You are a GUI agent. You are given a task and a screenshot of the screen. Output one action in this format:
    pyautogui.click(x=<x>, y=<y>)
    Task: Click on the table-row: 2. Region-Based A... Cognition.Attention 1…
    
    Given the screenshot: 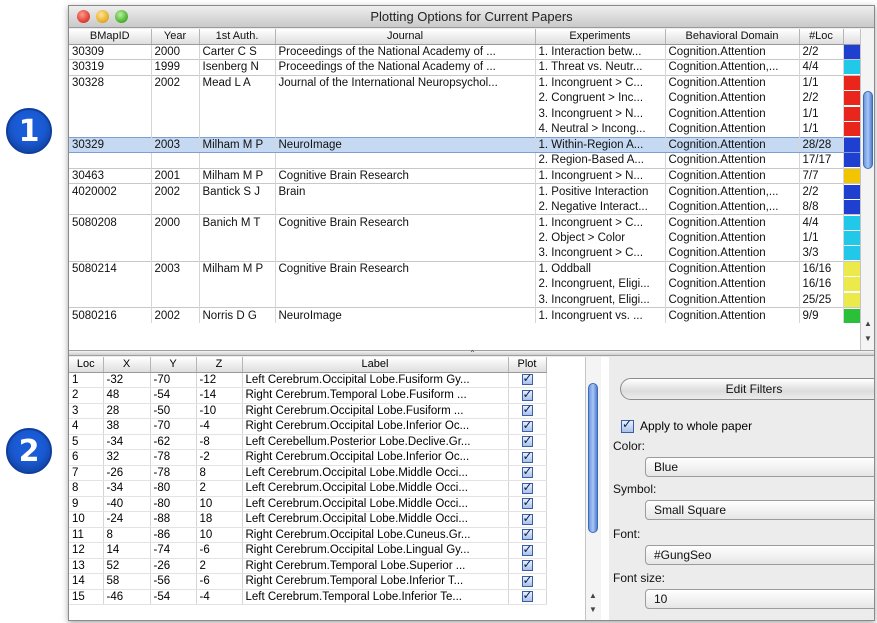 What is the action you would take?
    pyautogui.click(x=465, y=160)
    